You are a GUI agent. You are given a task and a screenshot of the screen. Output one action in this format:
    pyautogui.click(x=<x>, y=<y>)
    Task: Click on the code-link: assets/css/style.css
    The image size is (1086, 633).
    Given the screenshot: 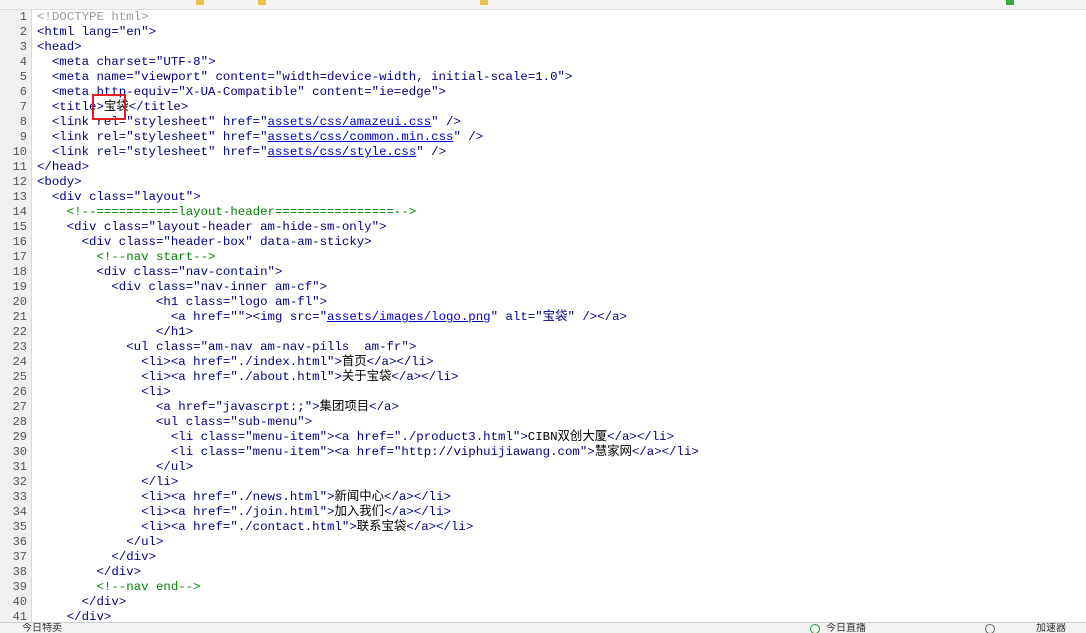 What is the action you would take?
    pyautogui.click(x=342, y=152)
    